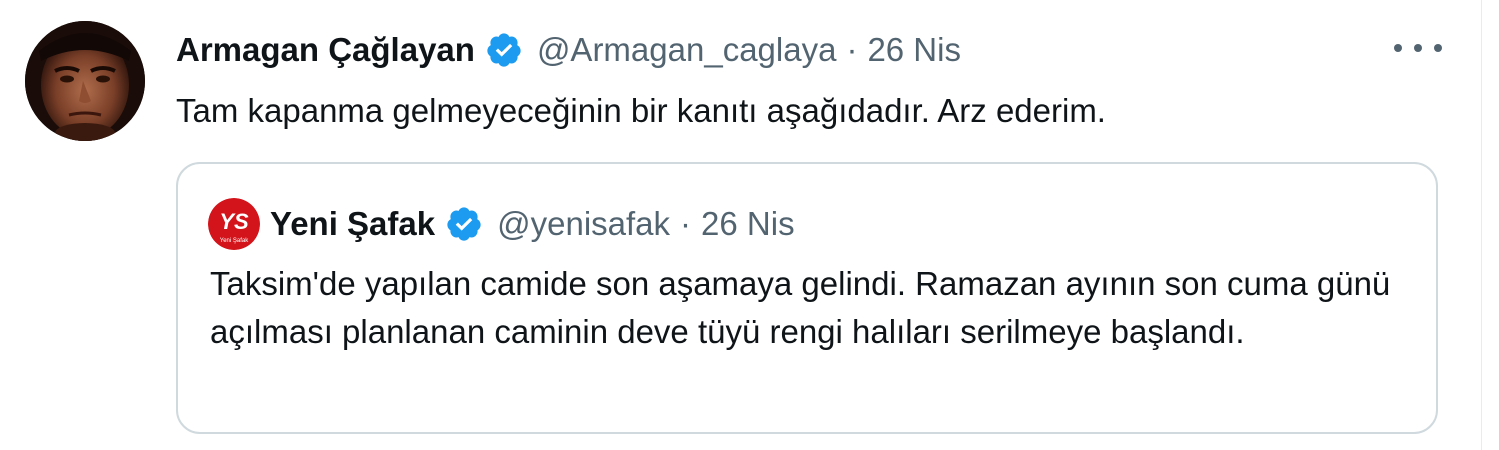 Image resolution: width=1499 pixels, height=450 pixels. I want to click on timeline-divider, so click(1481, 225).